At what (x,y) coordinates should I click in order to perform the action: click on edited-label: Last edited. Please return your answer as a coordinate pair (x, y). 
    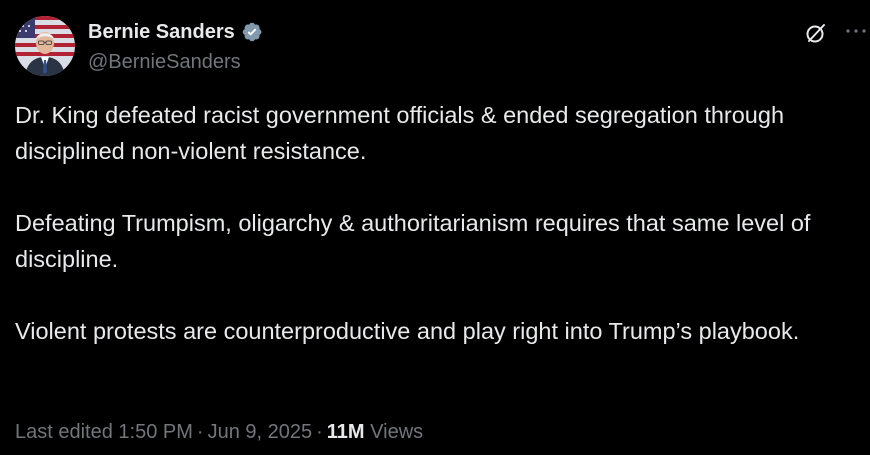
    Looking at the image, I should click on (64, 432).